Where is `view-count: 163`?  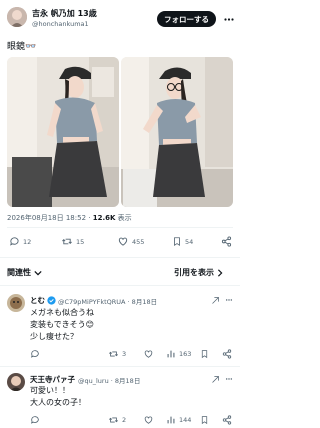
view-count: 163 is located at coordinates (185, 354).